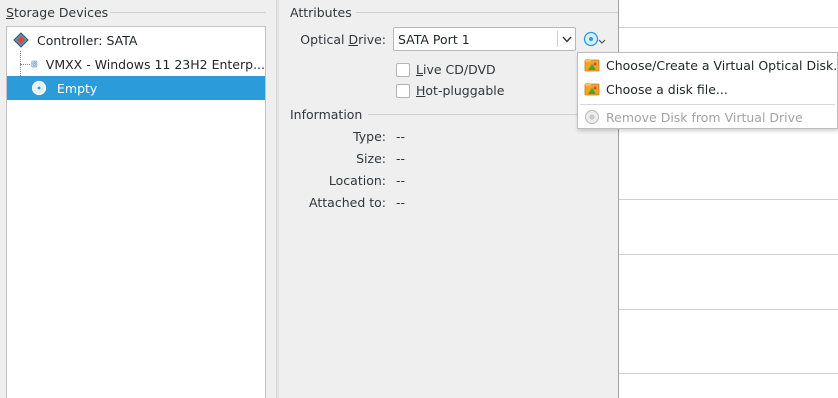 The width and height of the screenshot is (838, 398). I want to click on combo-divider, so click(557, 39).